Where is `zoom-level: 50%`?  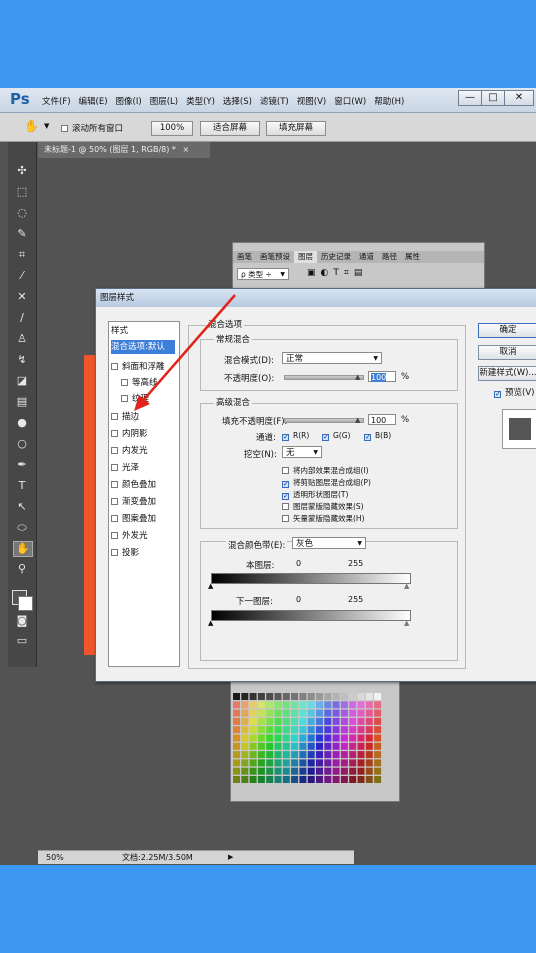 zoom-level: 50% is located at coordinates (55, 857).